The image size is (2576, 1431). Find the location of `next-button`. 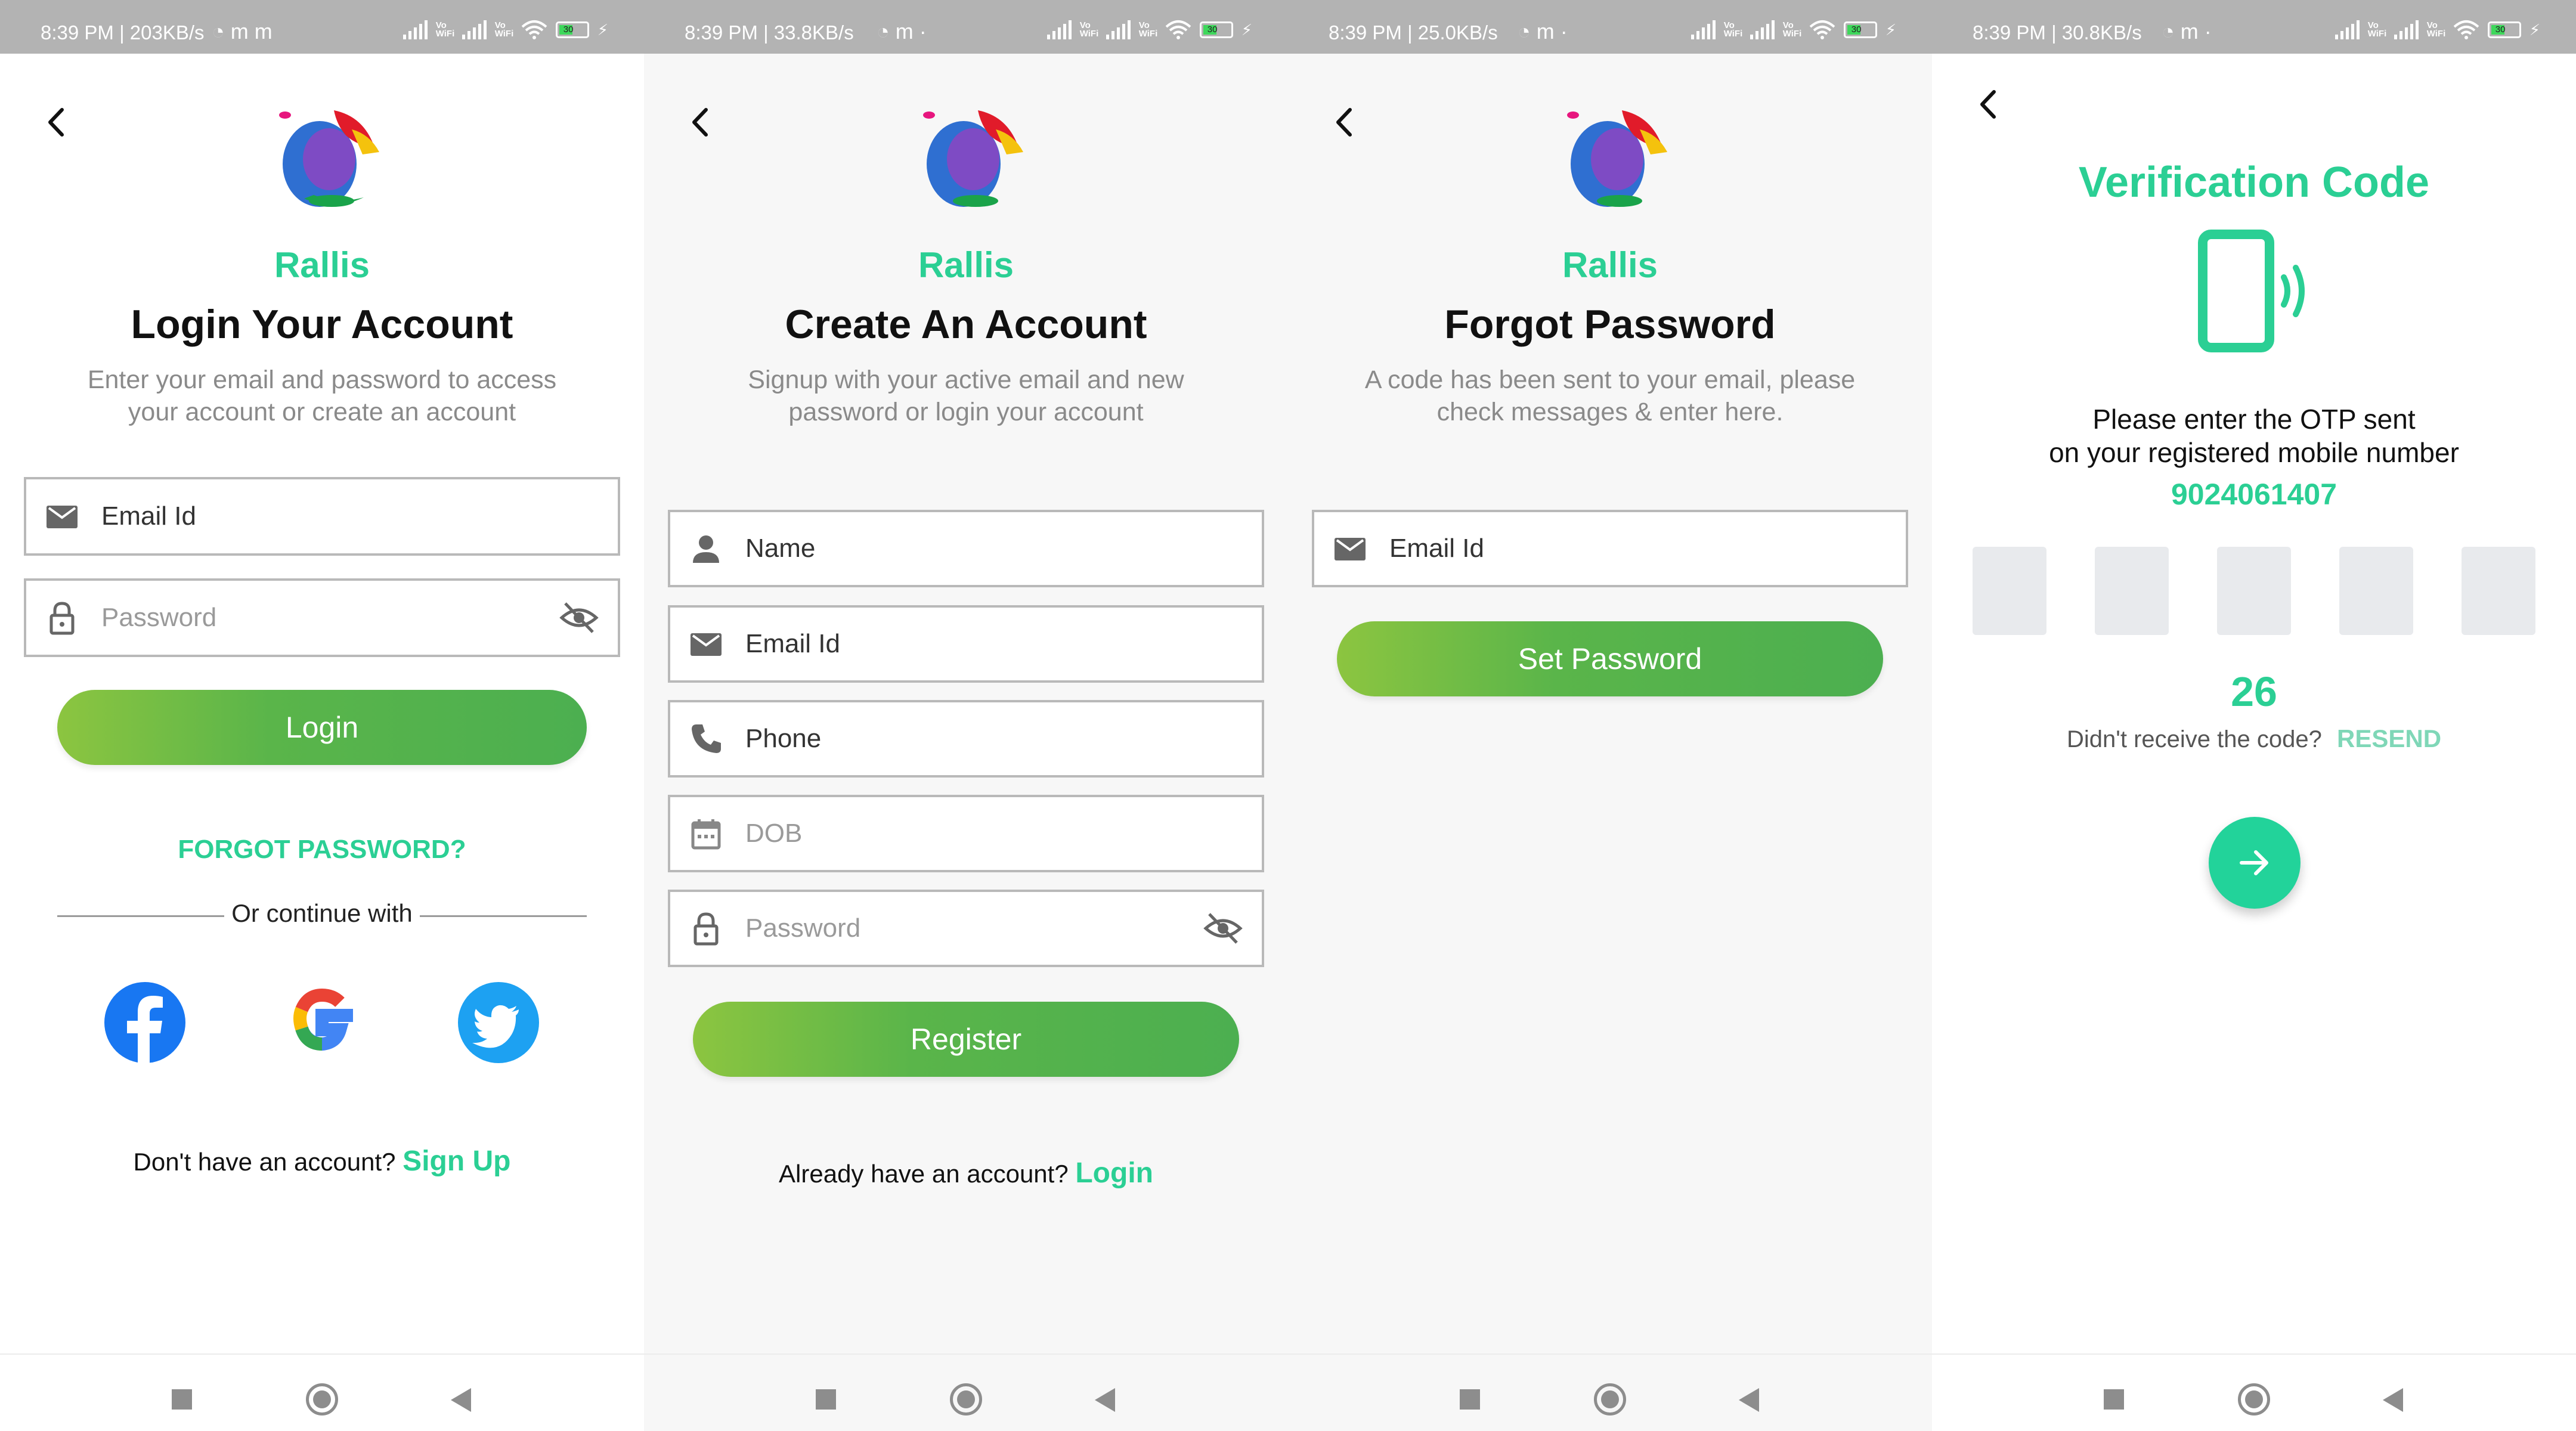

next-button is located at coordinates (2255, 863).